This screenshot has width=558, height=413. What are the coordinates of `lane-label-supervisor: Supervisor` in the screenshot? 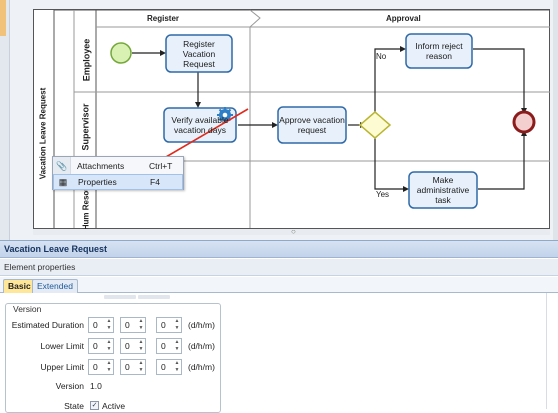 It's located at (86, 126).